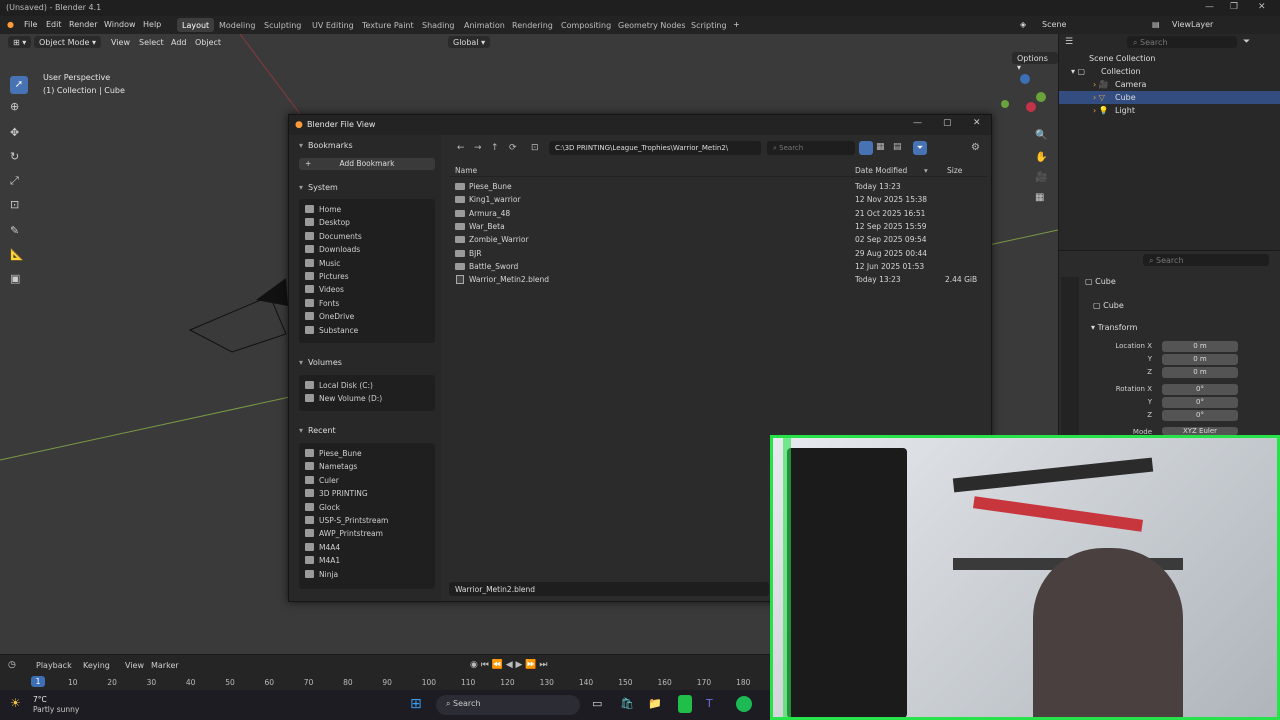 This screenshot has height=720, width=1280. Describe the element at coordinates (12, 665) in the screenshot. I see `timeline-editor-icon: ◷` at that location.